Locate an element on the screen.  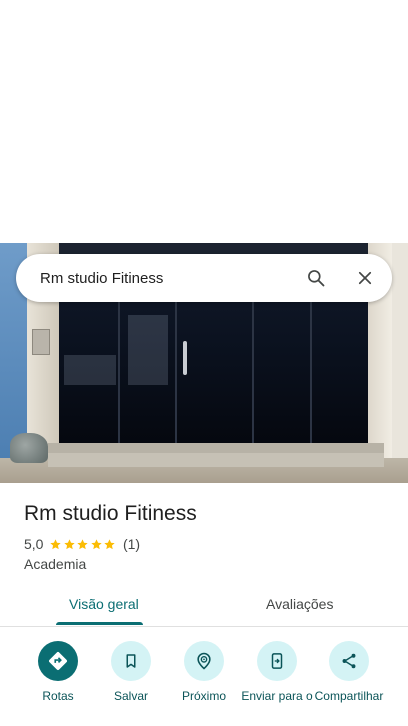
send-to-phone-label: Enviar para o is located at coordinates (277, 696).